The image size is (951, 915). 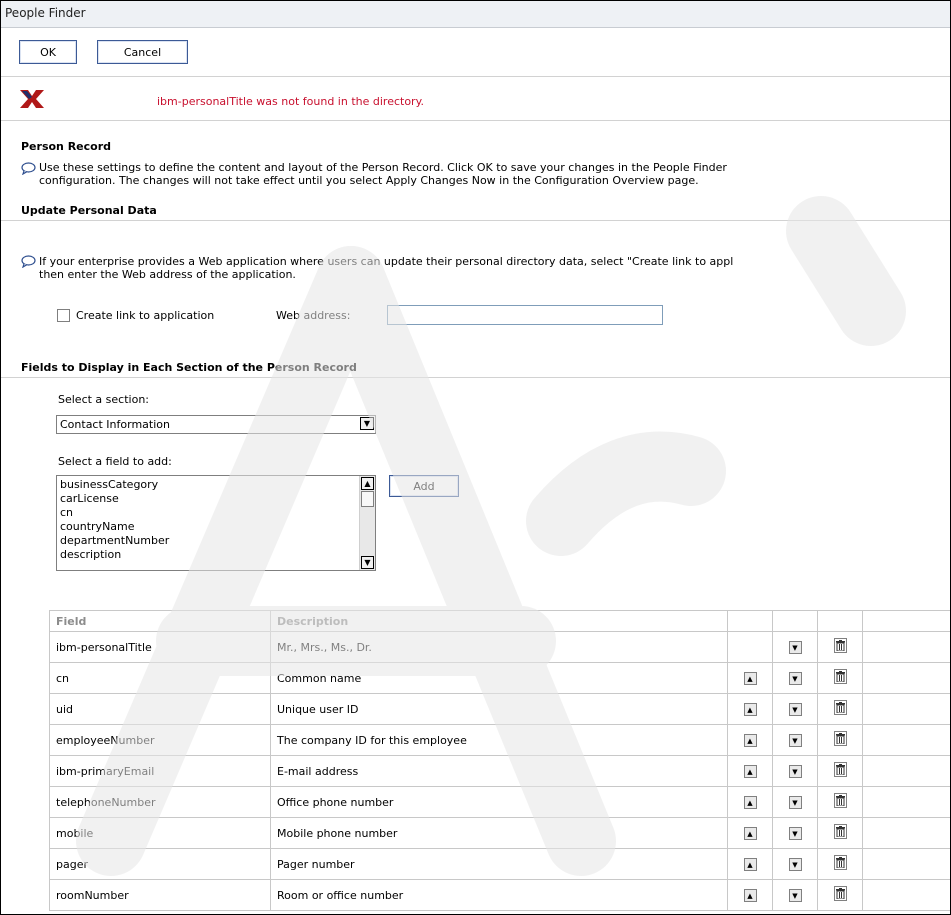 What do you see at coordinates (367, 423) in the screenshot?
I see `chevron-down-icon: ▼` at bounding box center [367, 423].